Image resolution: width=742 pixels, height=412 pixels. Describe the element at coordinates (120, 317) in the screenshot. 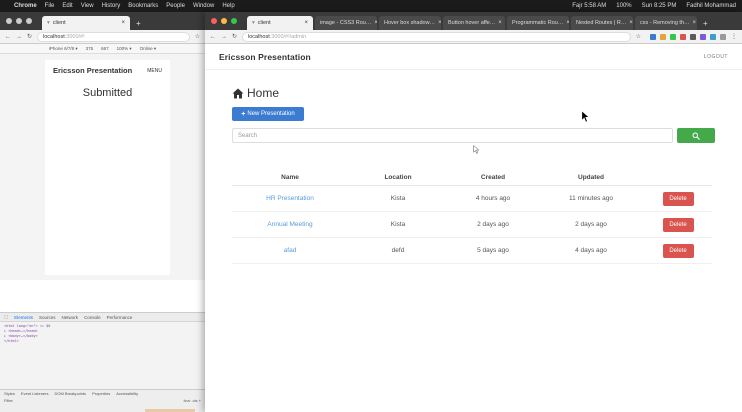

I see `devtools-tab-performance: Performance` at that location.